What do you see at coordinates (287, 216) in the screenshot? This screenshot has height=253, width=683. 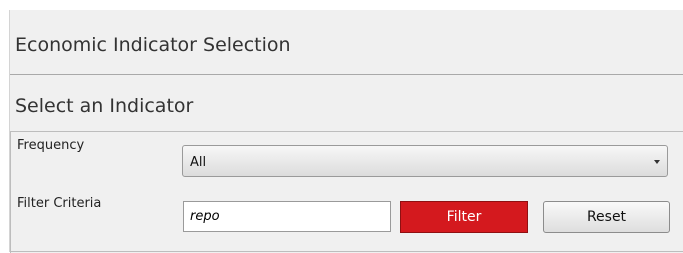 I see `filter-criteria-input` at bounding box center [287, 216].